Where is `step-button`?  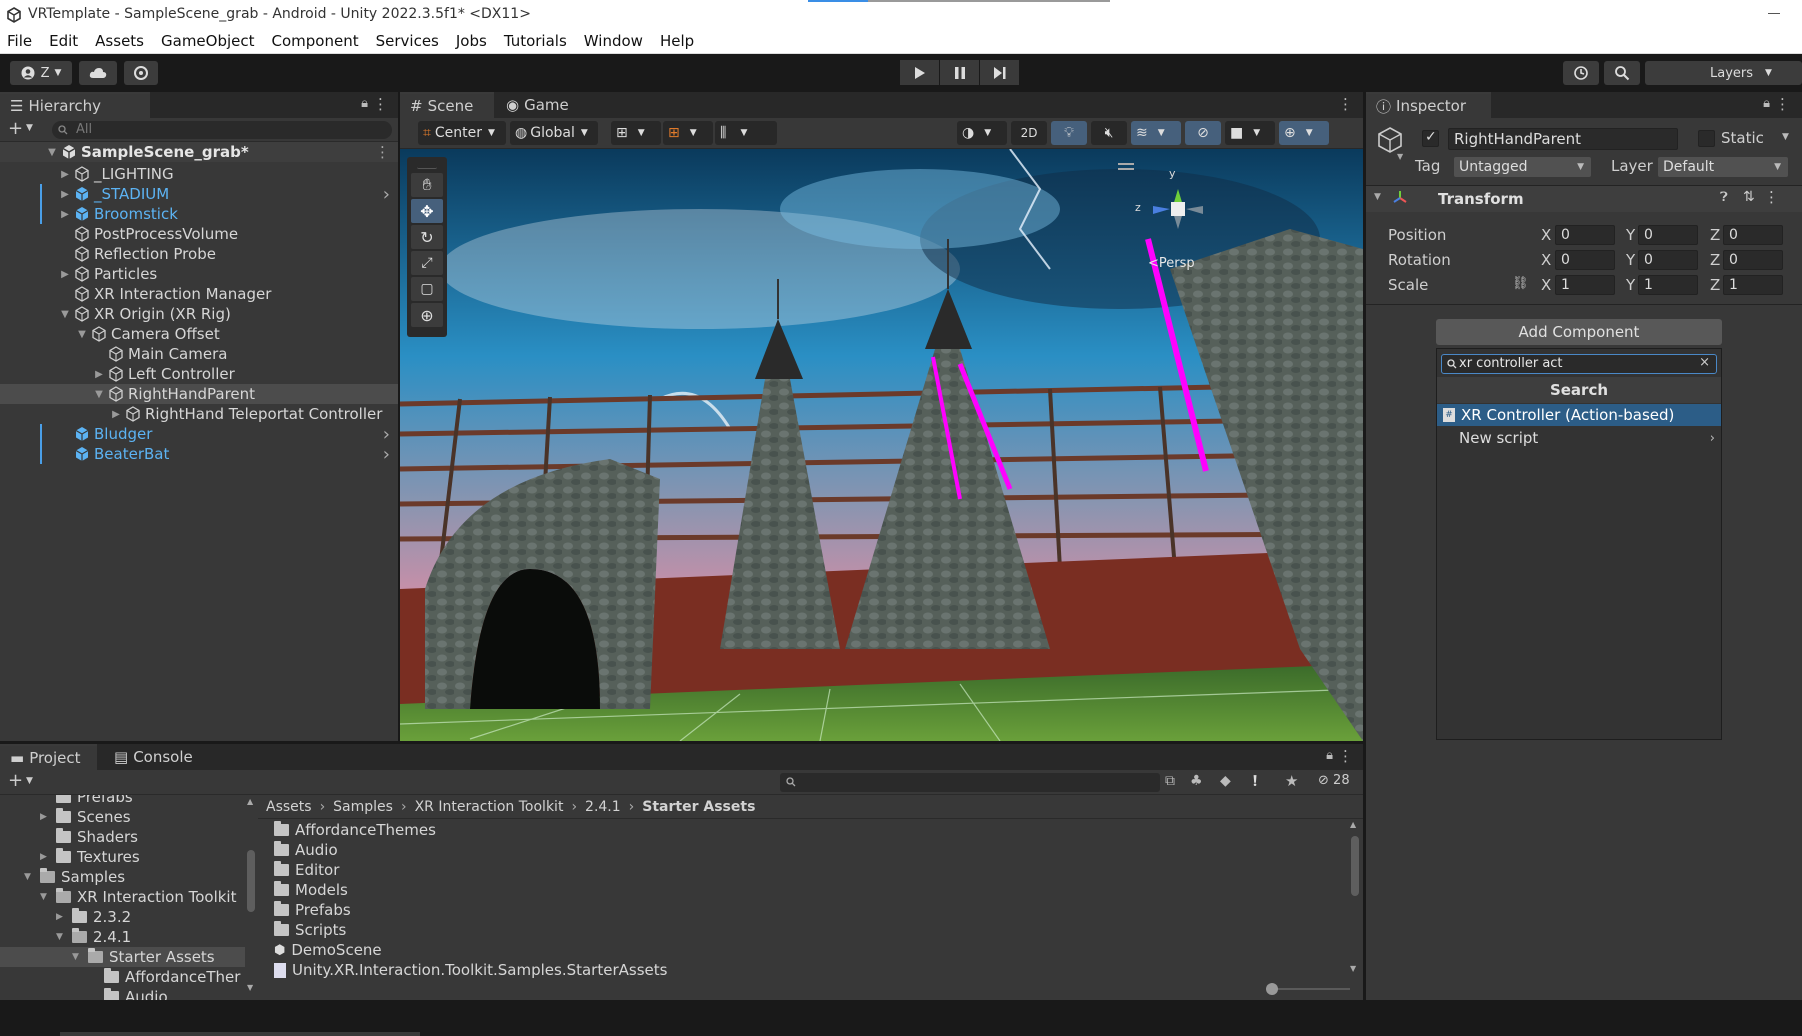 step-button is located at coordinates (999, 72).